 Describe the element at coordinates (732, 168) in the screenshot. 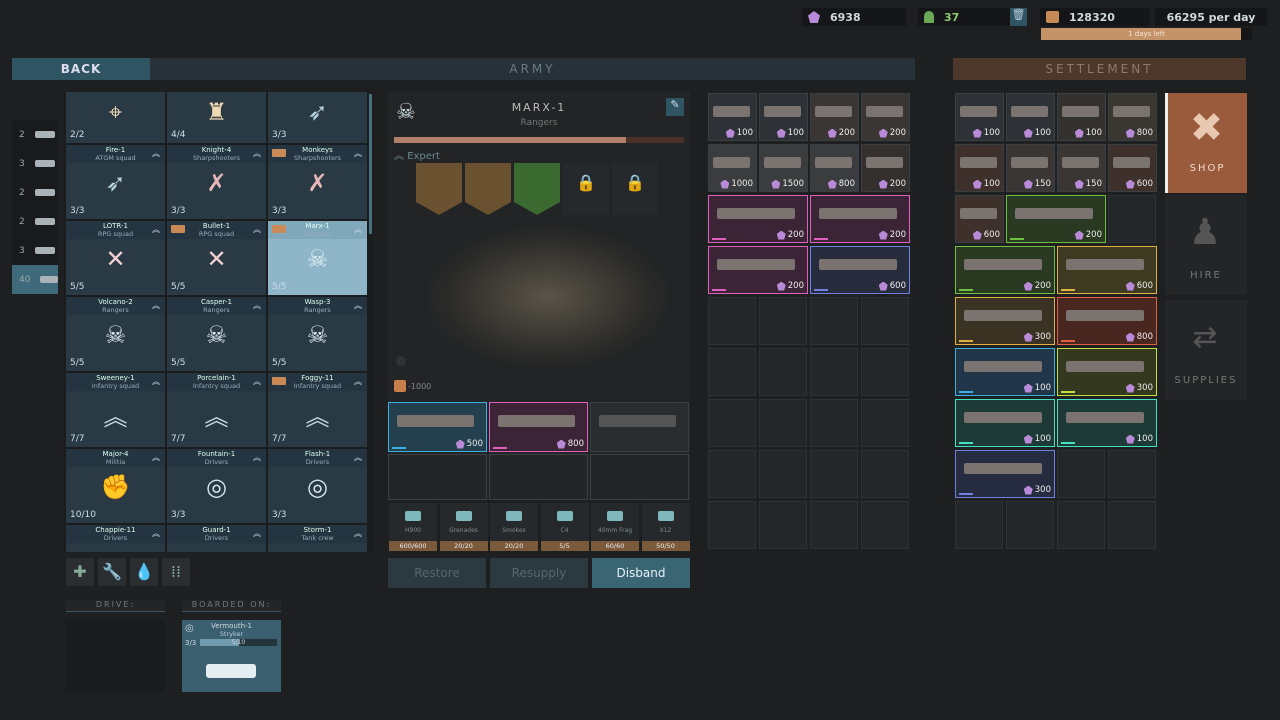

I see `item-card: 1000` at that location.